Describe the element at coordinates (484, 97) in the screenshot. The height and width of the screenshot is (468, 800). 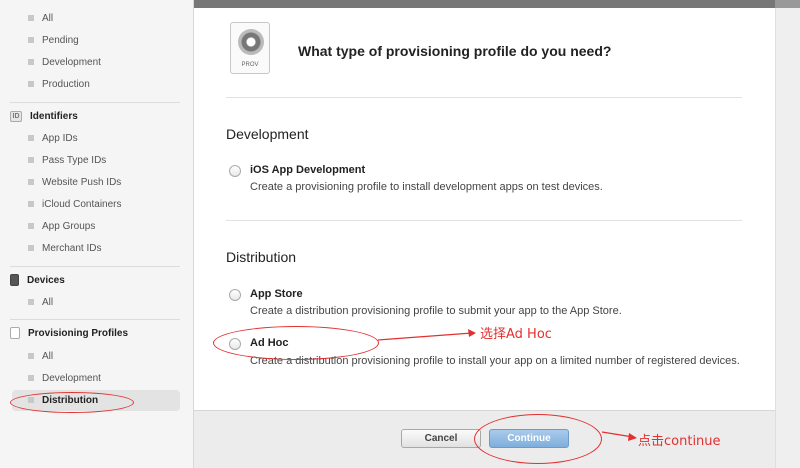
I see `title-divider` at that location.